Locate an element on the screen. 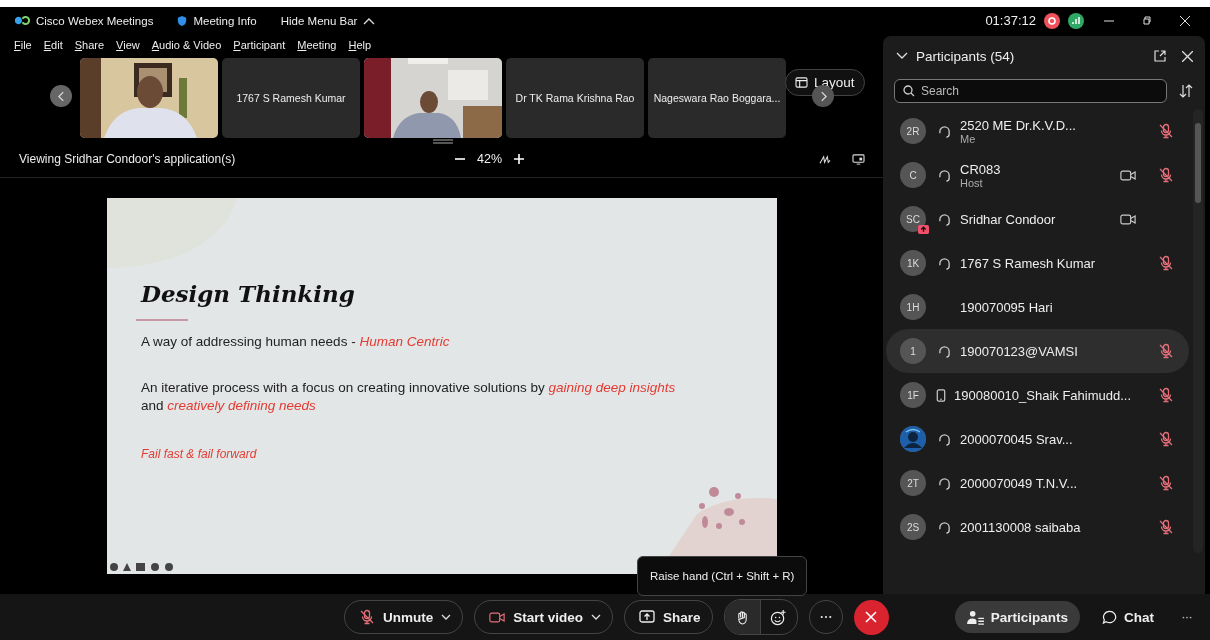 This screenshot has width=1210, height=640. participant-name: 190070123@VAMSI is located at coordinates (1019, 351).